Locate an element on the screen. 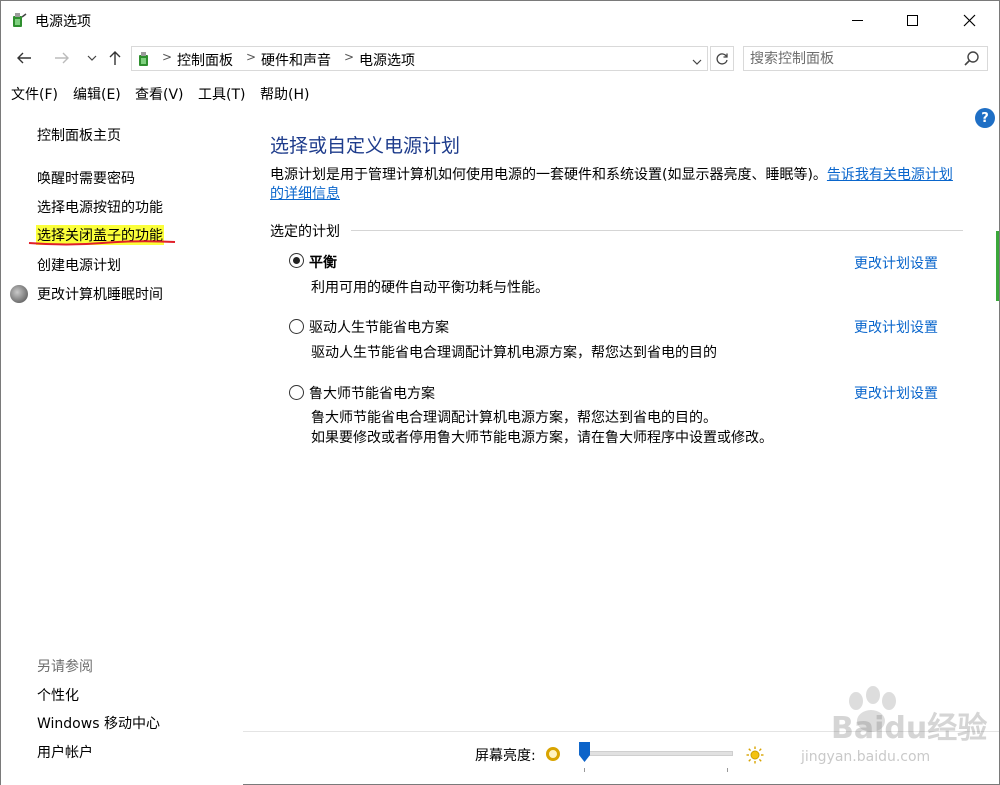 The image size is (1000, 785). refresh-icon is located at coordinates (722, 58).